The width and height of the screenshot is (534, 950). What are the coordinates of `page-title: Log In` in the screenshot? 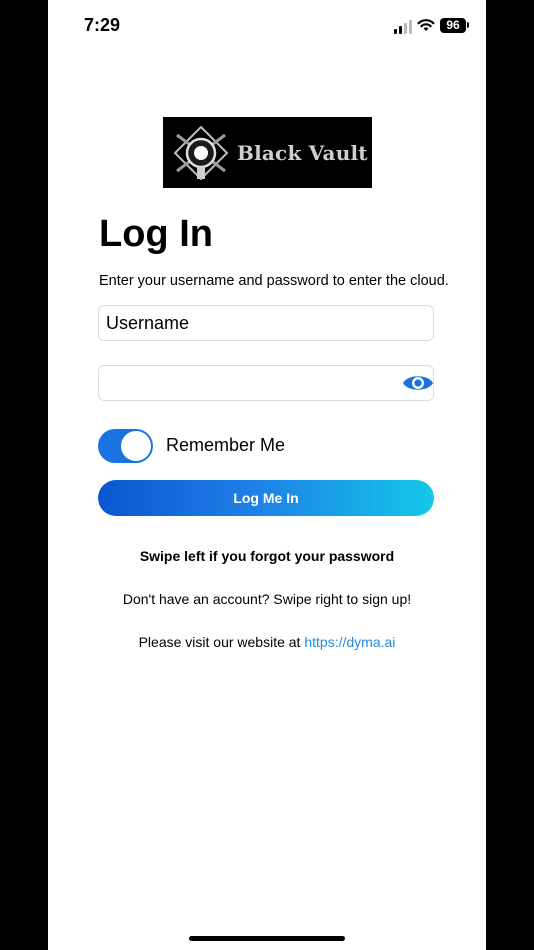 It's located at (156, 234).